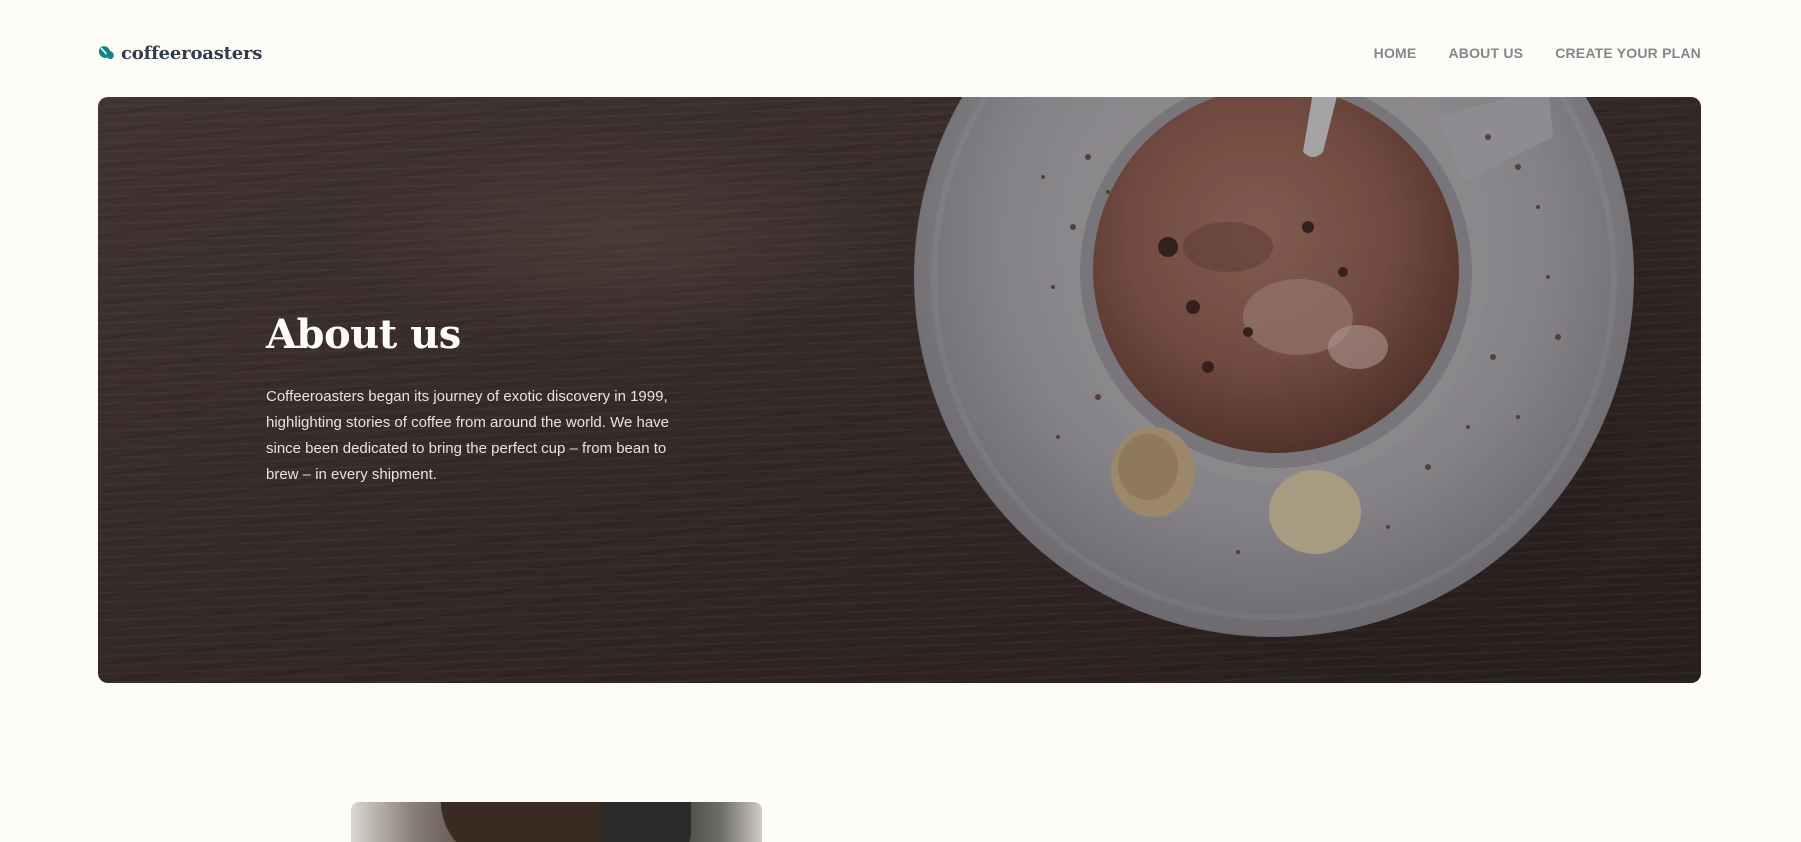 This screenshot has width=1801, height=842. What do you see at coordinates (1395, 53) in the screenshot?
I see `nav-home-link: HOME` at bounding box center [1395, 53].